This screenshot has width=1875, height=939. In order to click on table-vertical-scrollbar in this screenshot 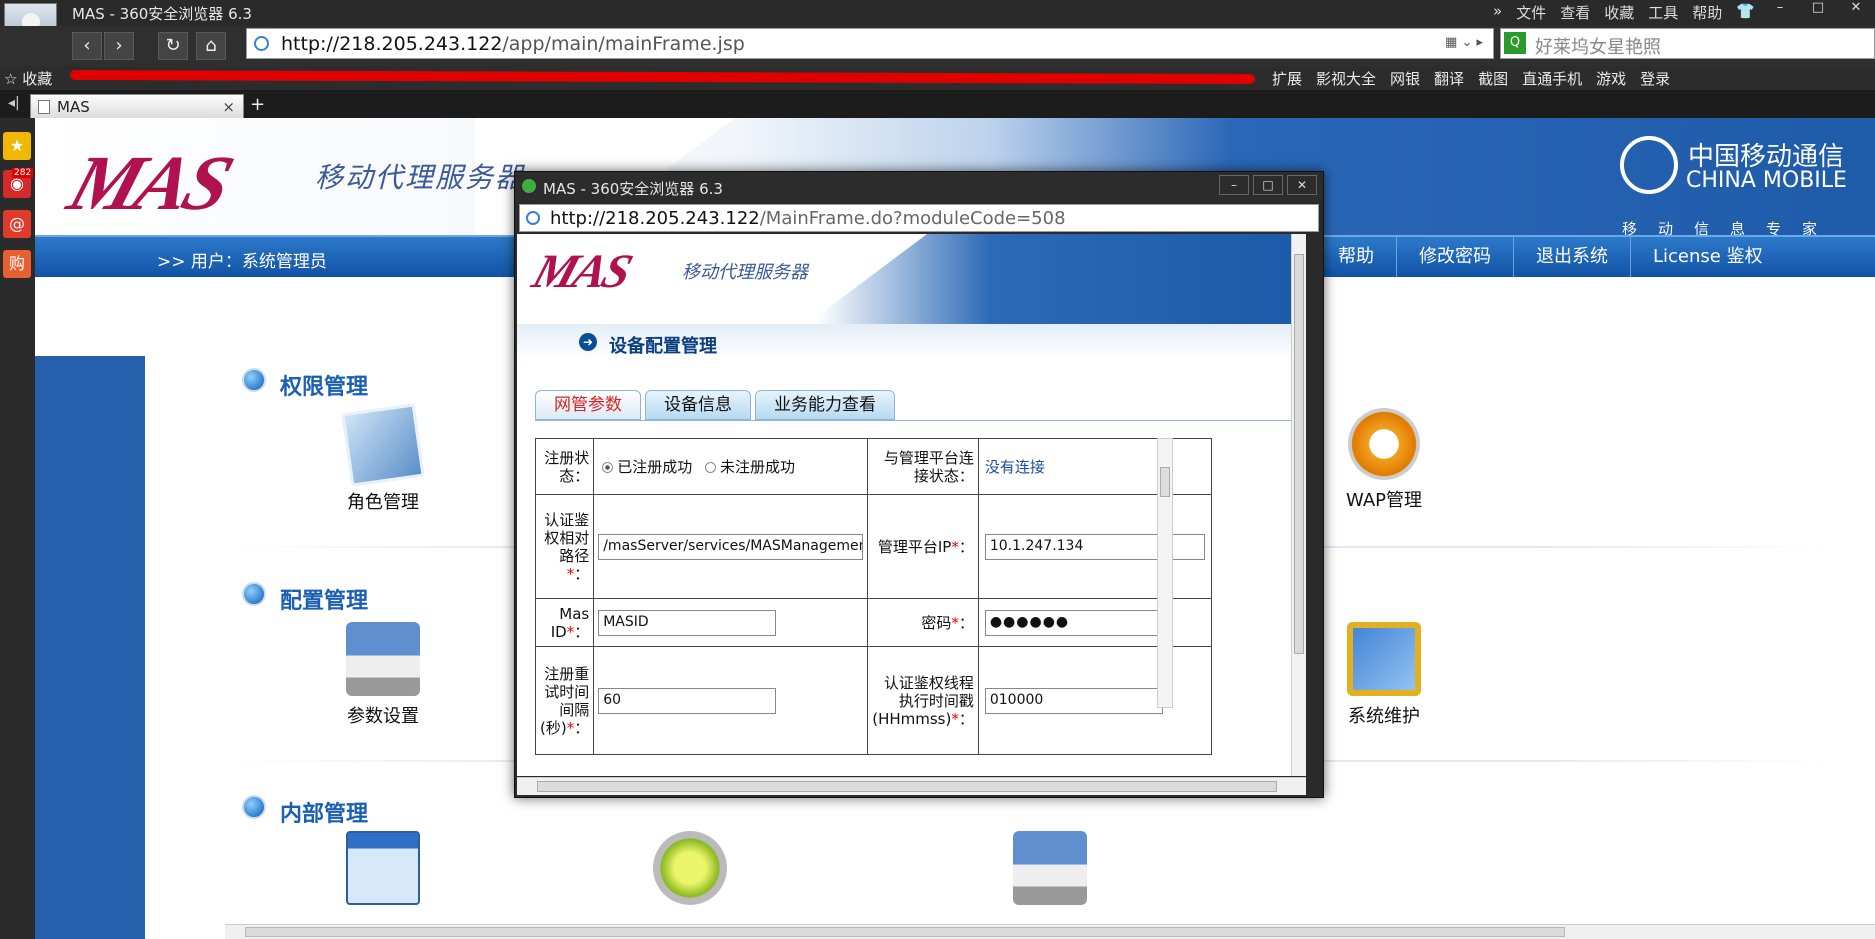, I will do `click(1165, 573)`.